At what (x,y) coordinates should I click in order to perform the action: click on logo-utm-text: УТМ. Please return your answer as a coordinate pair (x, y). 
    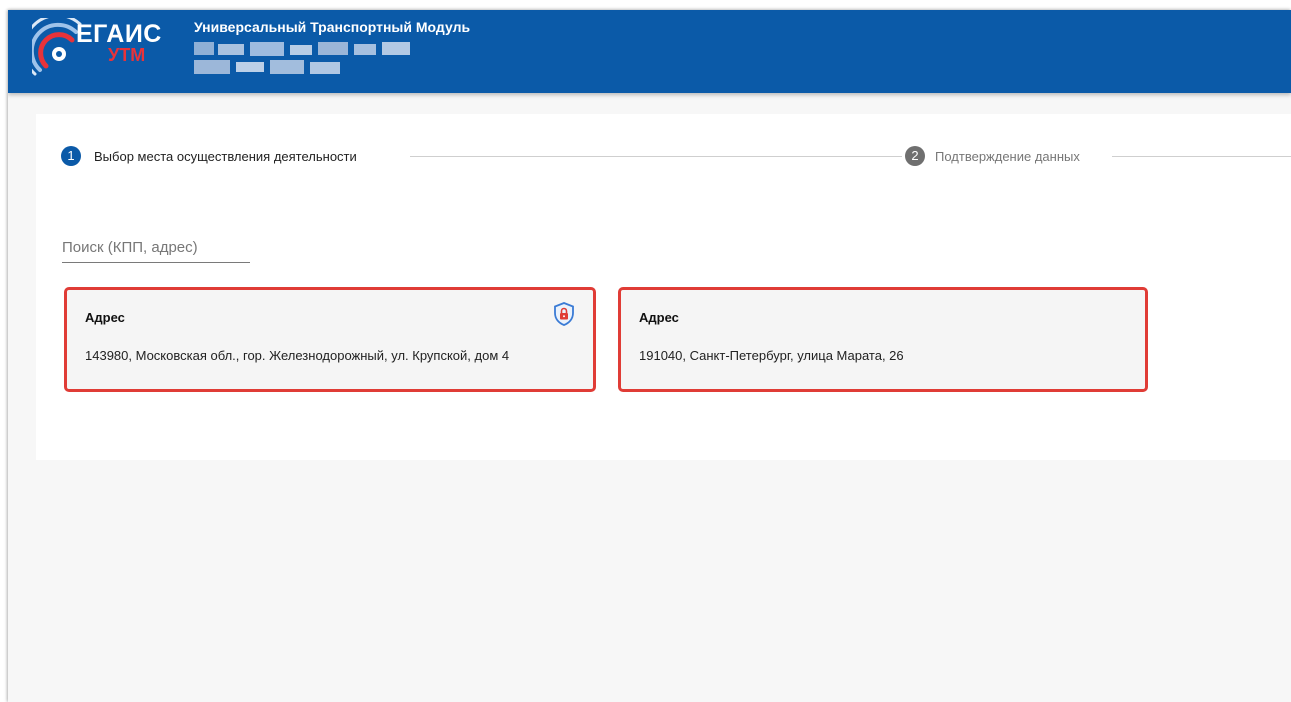
    Looking at the image, I should click on (127, 55).